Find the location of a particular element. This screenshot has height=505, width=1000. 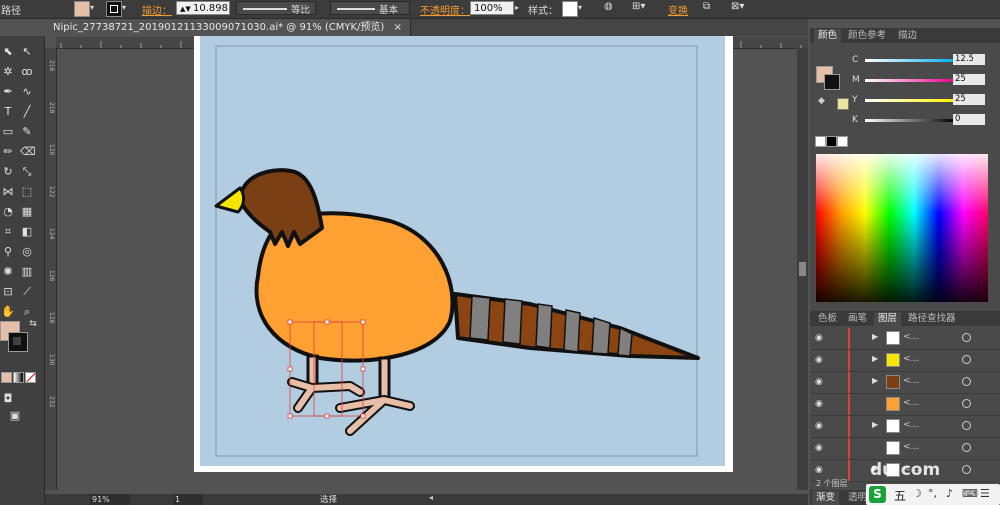

out-of-gamut-swatch is located at coordinates (843, 104).